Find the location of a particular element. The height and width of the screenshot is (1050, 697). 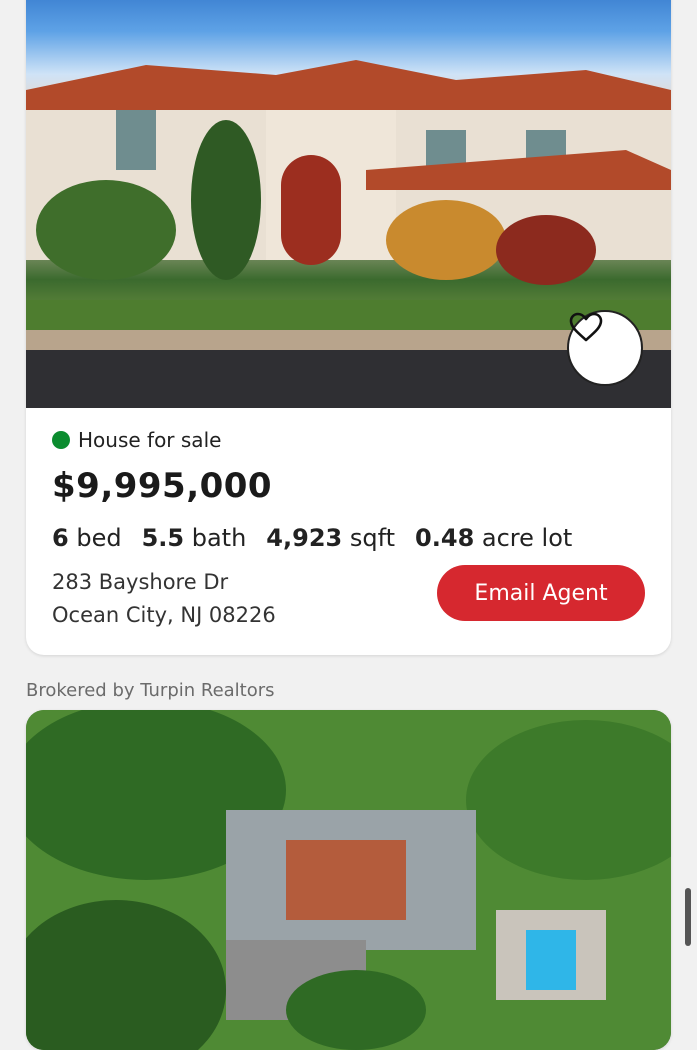

listing-specs: 6 bed 5.5 bath 4,923 sqft 0.48 acre lot is located at coordinates (348, 538).